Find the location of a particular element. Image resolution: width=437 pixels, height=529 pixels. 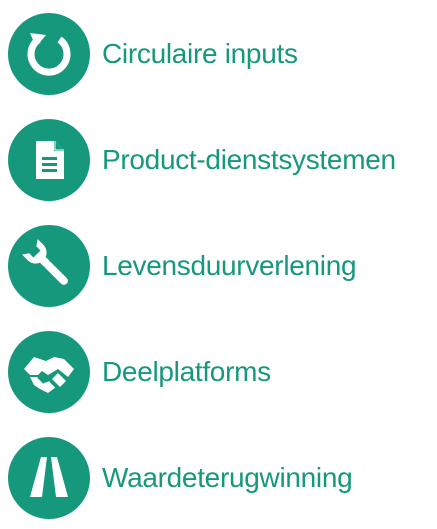

handshake-icon is located at coordinates (49, 372).